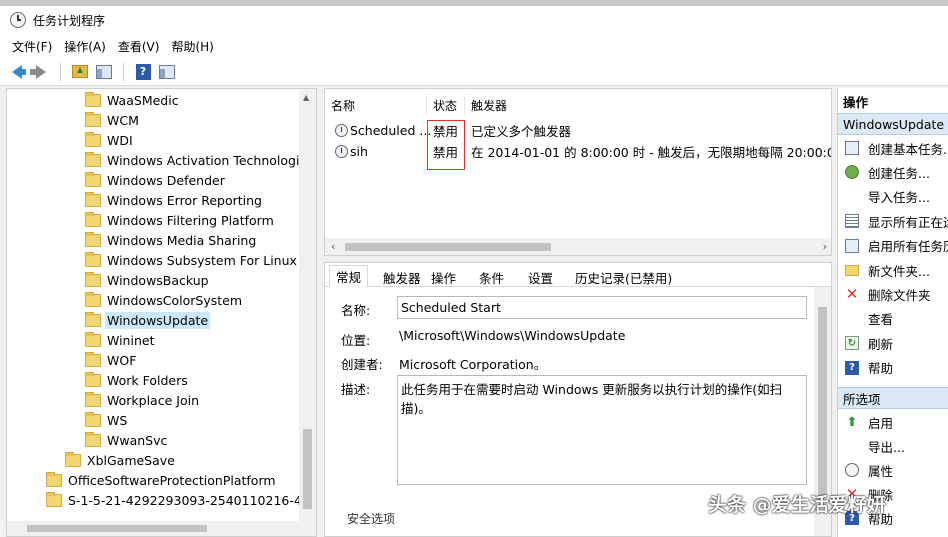  I want to click on tree-item: Workplace Join, so click(142, 400).